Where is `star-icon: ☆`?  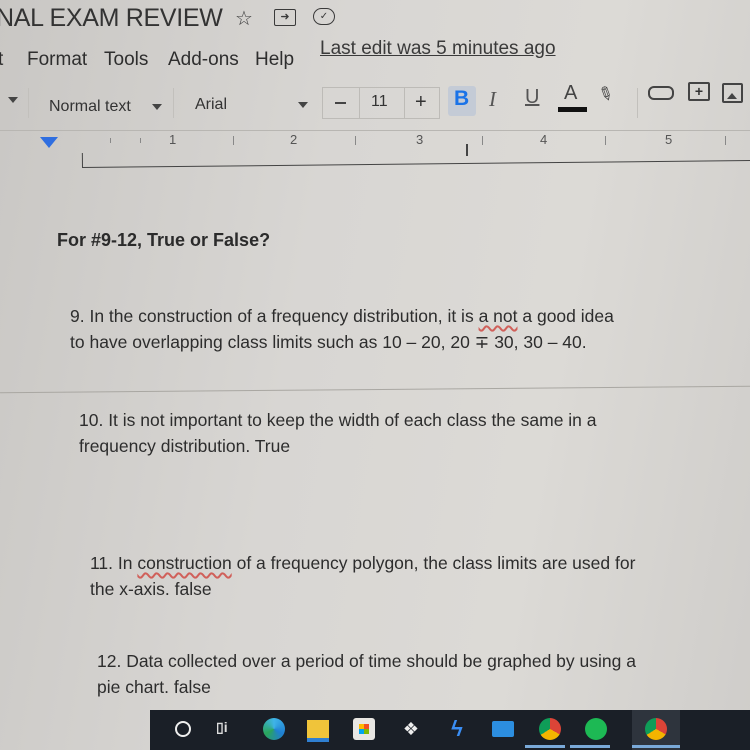 star-icon: ☆ is located at coordinates (244, 18).